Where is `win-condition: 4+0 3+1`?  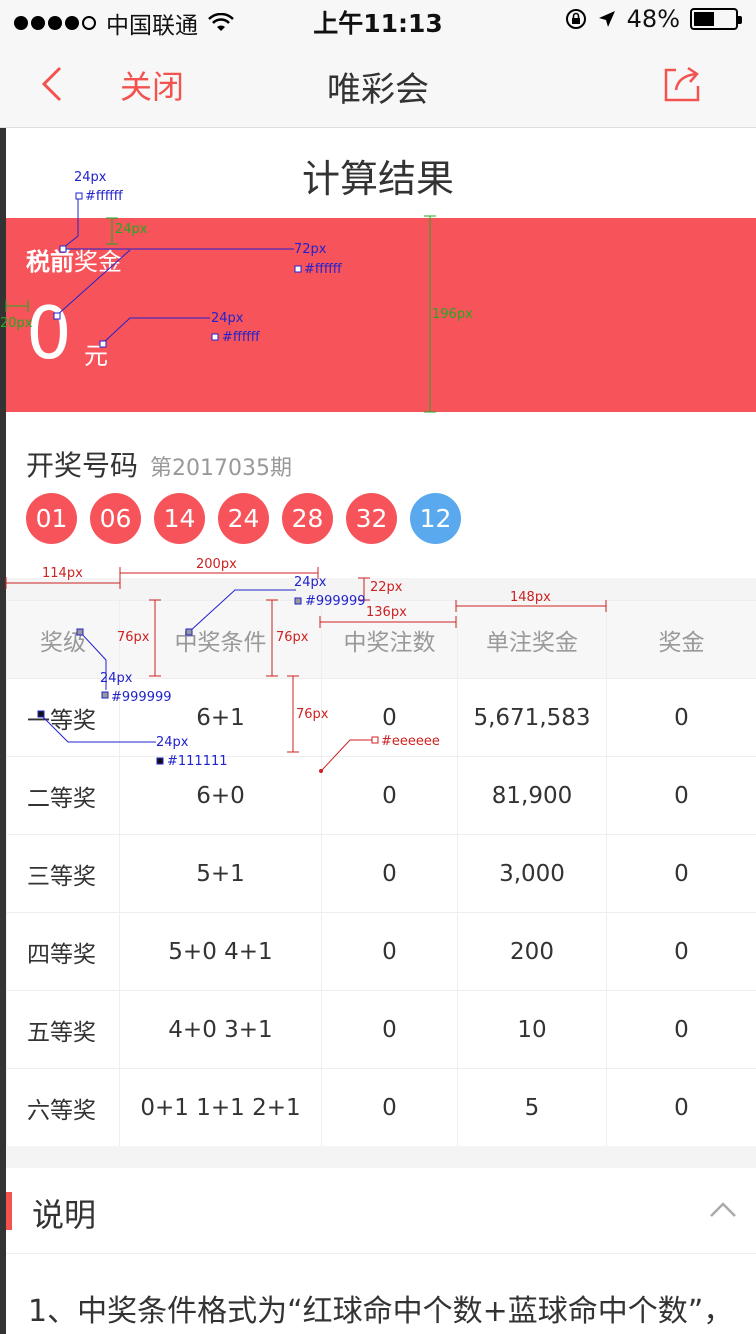 win-condition: 4+0 3+1 is located at coordinates (220, 1029).